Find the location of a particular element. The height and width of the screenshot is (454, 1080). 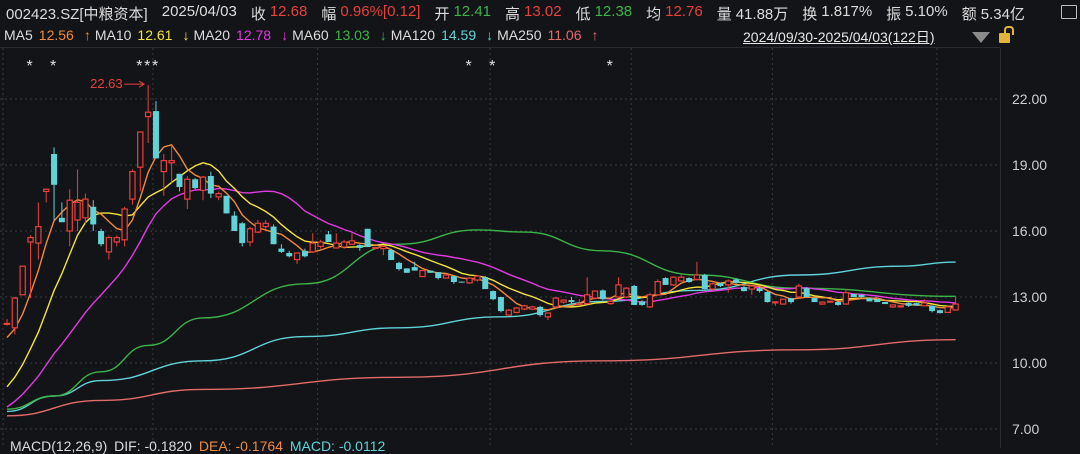

y-tick-label: 22.00 is located at coordinates (1029, 99).